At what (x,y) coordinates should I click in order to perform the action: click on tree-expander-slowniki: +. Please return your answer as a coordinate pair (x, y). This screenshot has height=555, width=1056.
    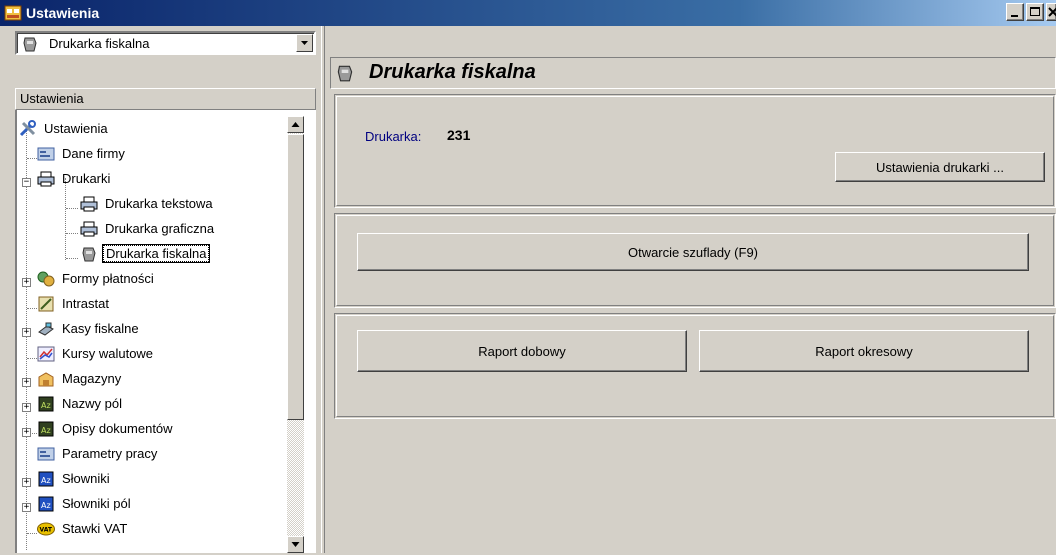
    Looking at the image, I should click on (26, 482).